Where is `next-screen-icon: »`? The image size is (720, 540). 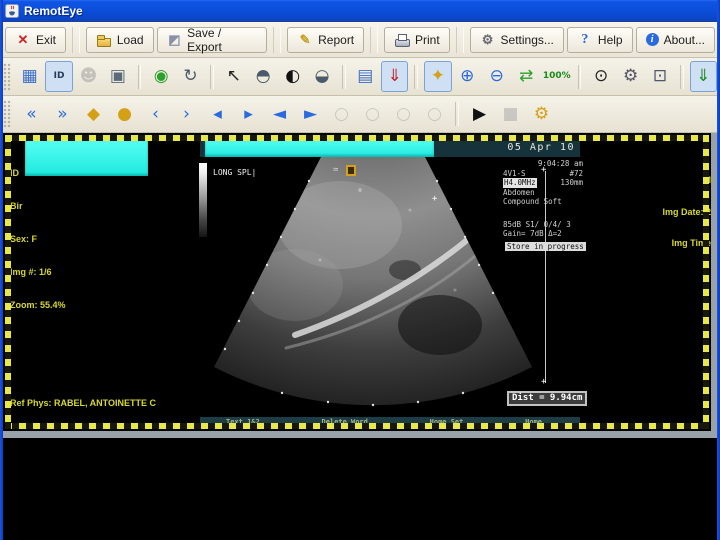
next-screen-icon: » is located at coordinates (62, 113).